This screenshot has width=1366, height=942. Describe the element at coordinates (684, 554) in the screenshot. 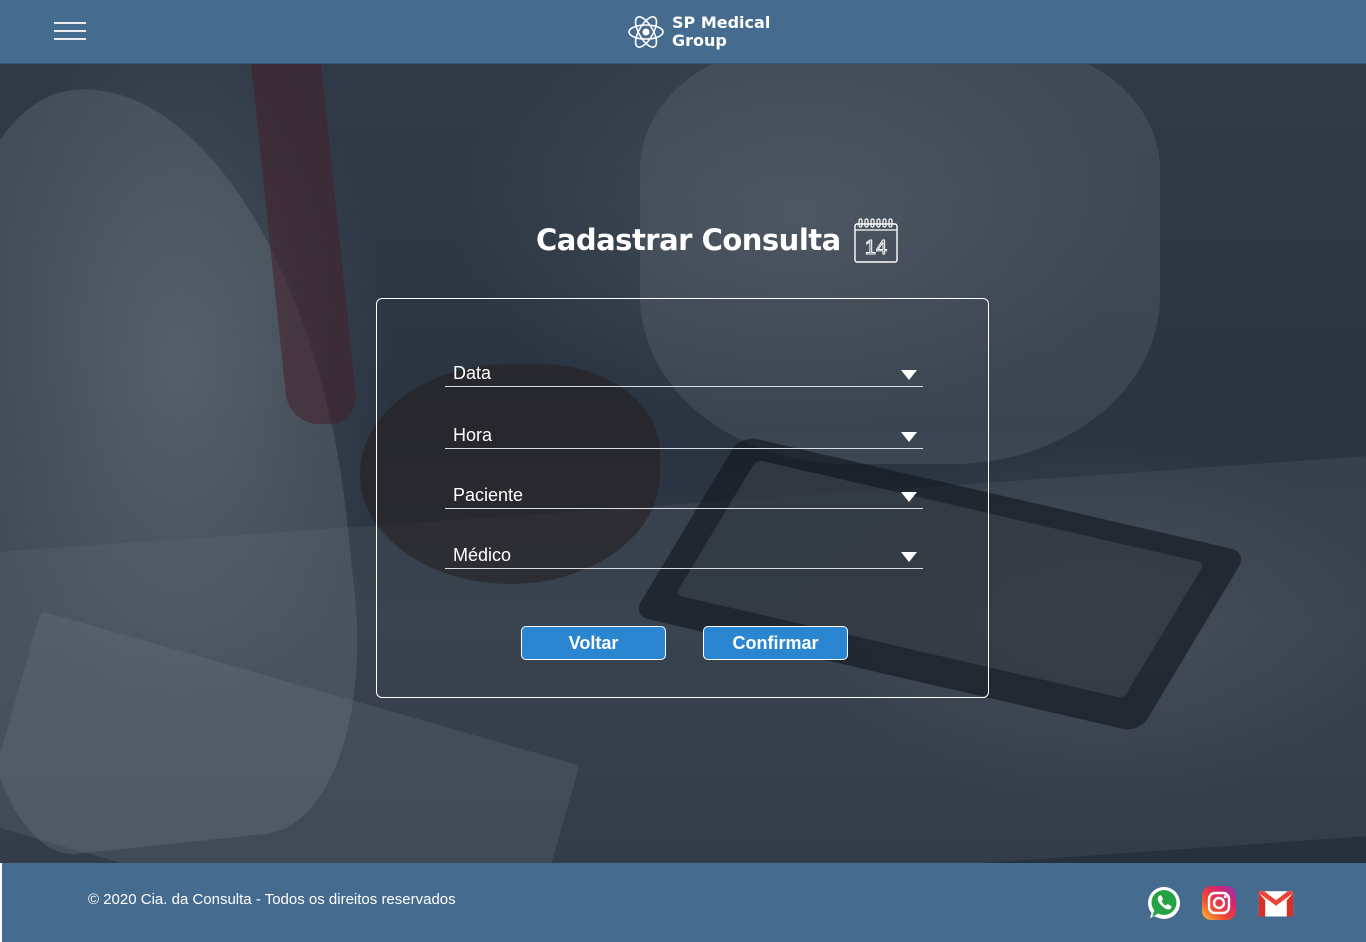

I see `doctor-select: Médico` at that location.